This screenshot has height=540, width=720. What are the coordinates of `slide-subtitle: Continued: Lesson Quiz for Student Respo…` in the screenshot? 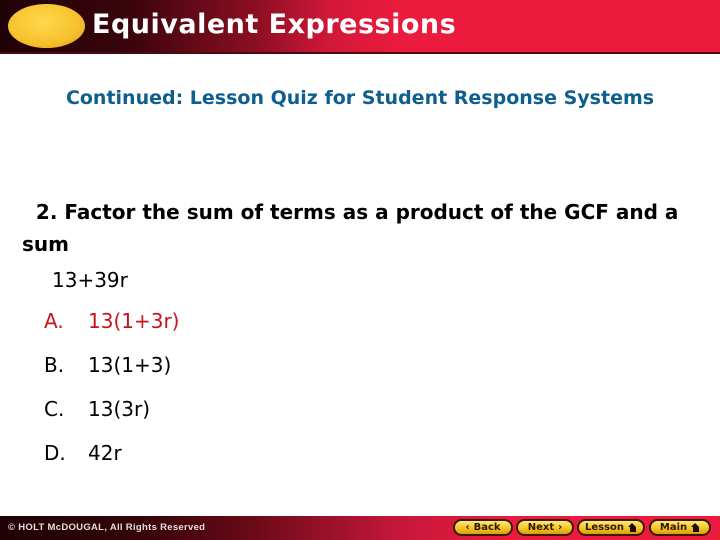 It's located at (360, 98).